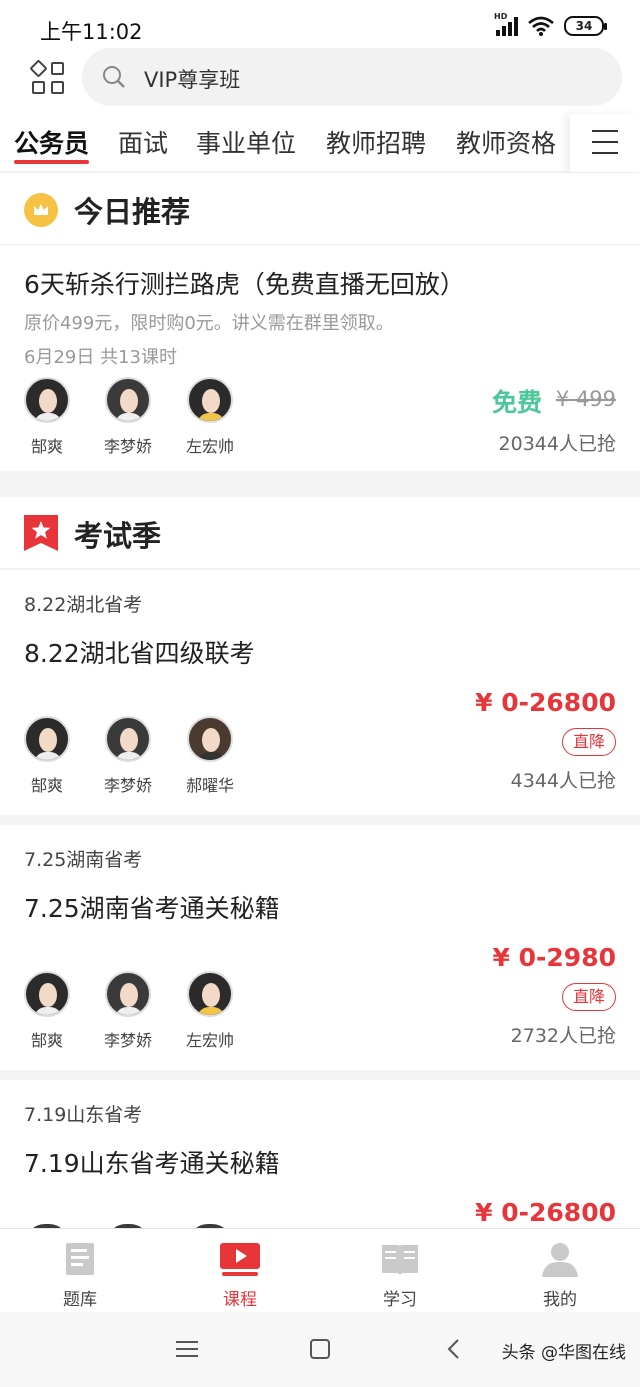 The width and height of the screenshot is (640, 1387). What do you see at coordinates (139, 653) in the screenshot?
I see `course-title: 8.22湖北省四级联考` at bounding box center [139, 653].